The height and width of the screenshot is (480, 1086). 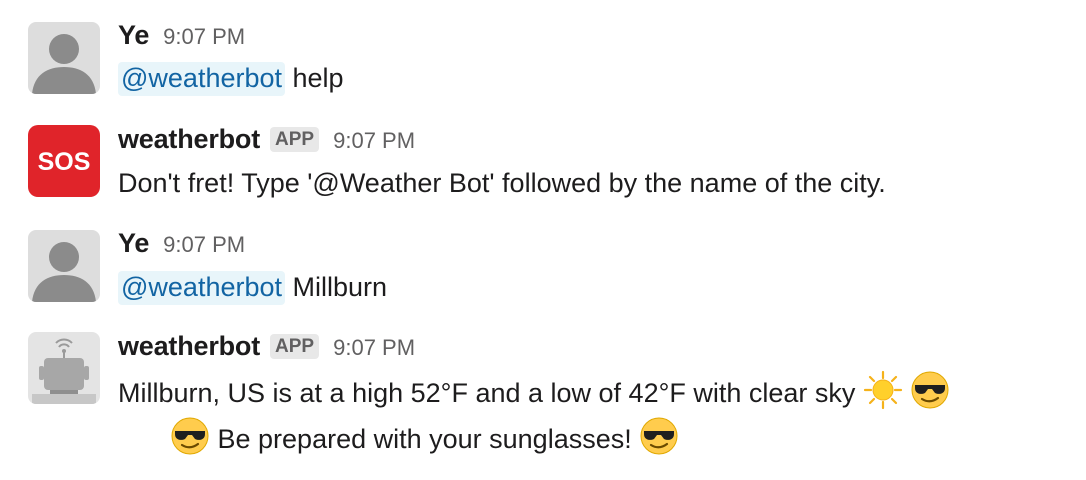 I want to click on message-text: Millburn, so click(x=336, y=287).